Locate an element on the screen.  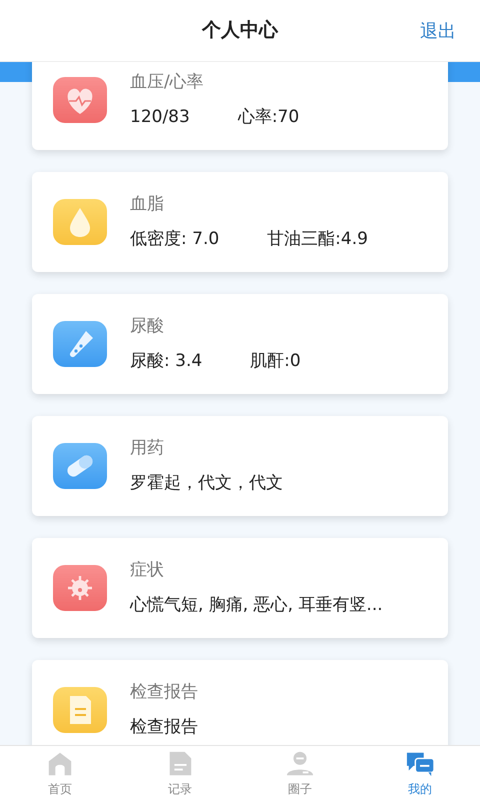
record-card: 血脂 低密度: 7.0 甘油三酯:4.9 is located at coordinates (240, 222).